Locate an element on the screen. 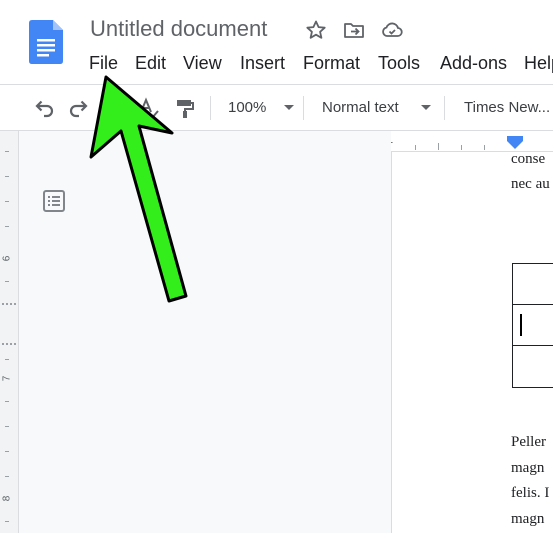 The image size is (553, 533). annotation-arrow-icon is located at coordinates (138, 189).